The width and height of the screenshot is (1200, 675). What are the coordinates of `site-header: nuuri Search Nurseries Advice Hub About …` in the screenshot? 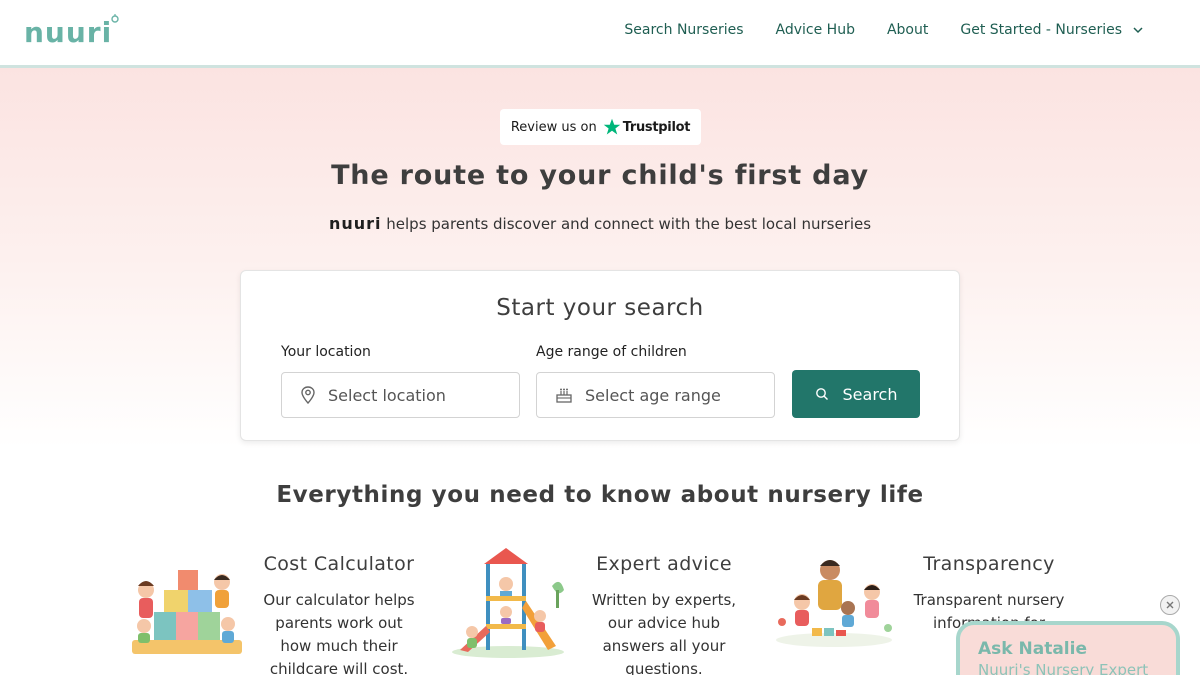 It's located at (600, 34).